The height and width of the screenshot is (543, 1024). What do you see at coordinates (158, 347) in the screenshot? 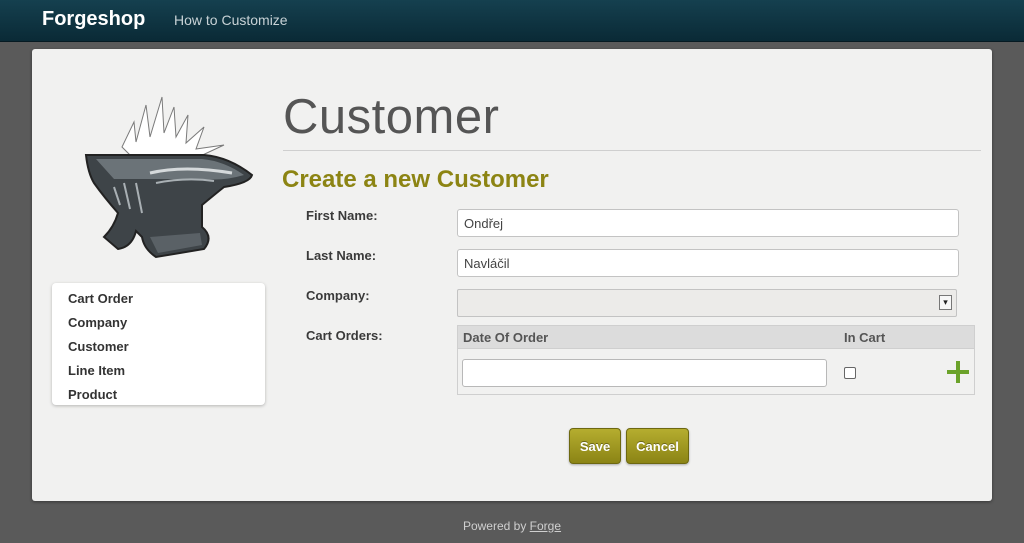
I see `sidebar-item-customer: Customer` at bounding box center [158, 347].